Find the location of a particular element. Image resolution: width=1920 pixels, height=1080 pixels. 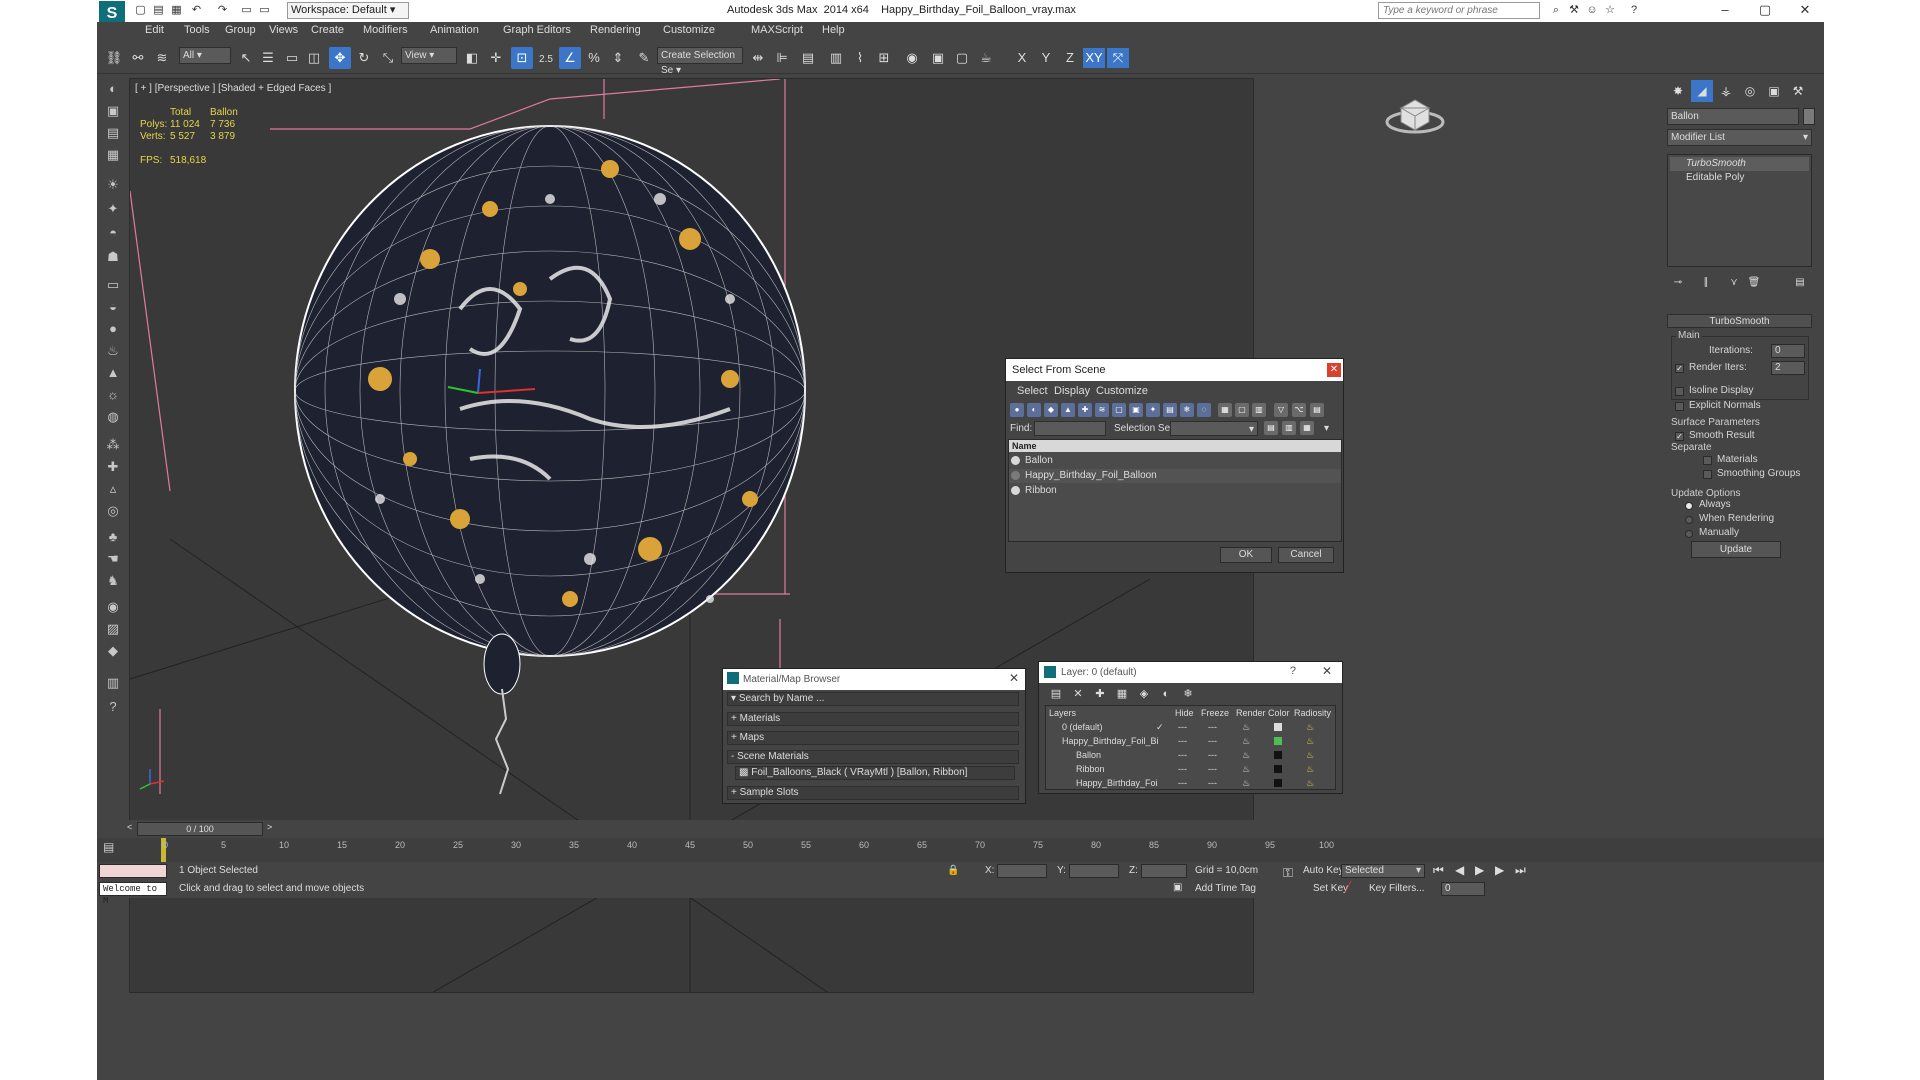

current-frame-field: 0 is located at coordinates (1463, 889).